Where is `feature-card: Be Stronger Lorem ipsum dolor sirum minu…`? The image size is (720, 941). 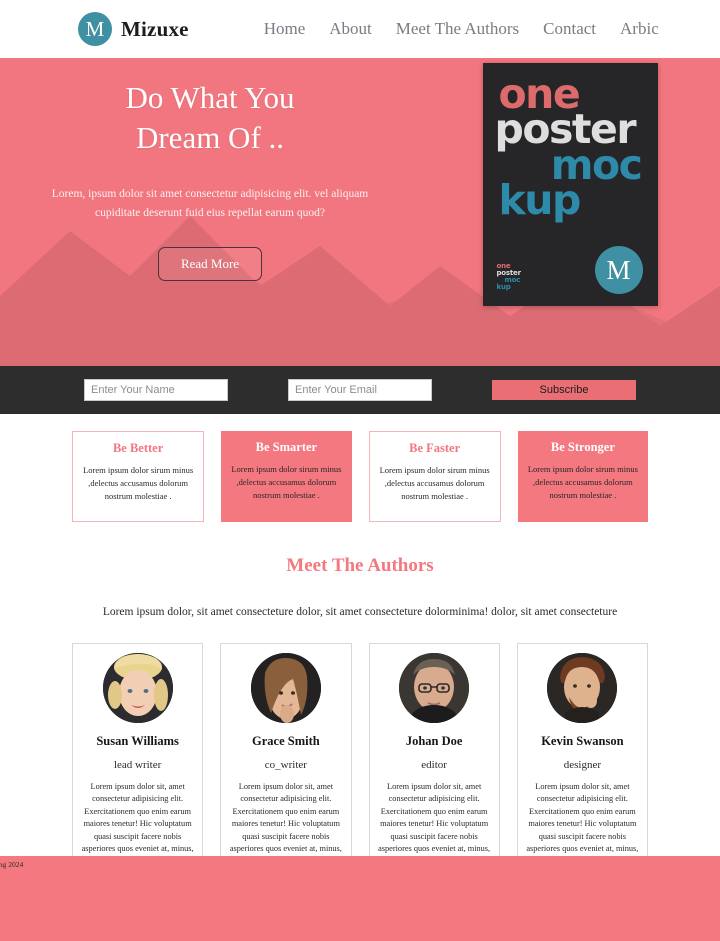
feature-card: Be Stronger Lorem ipsum dolor sirum minu… is located at coordinates (582, 476).